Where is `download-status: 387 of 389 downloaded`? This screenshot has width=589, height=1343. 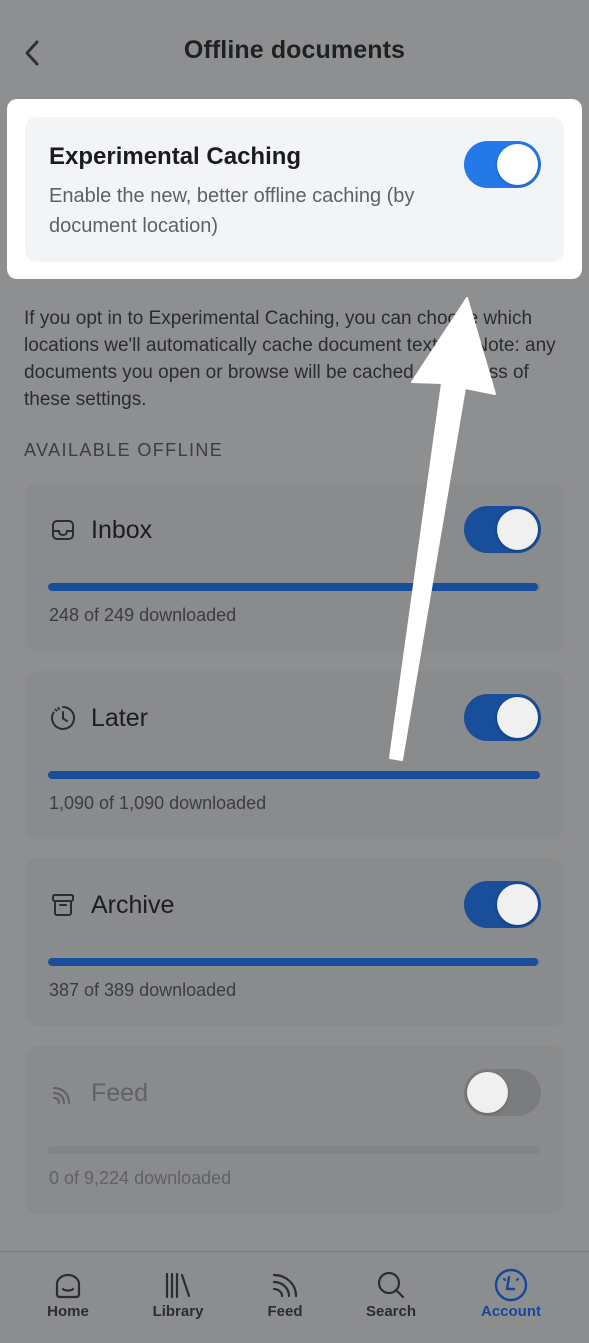
download-status: 387 of 389 downloaded is located at coordinates (143, 990).